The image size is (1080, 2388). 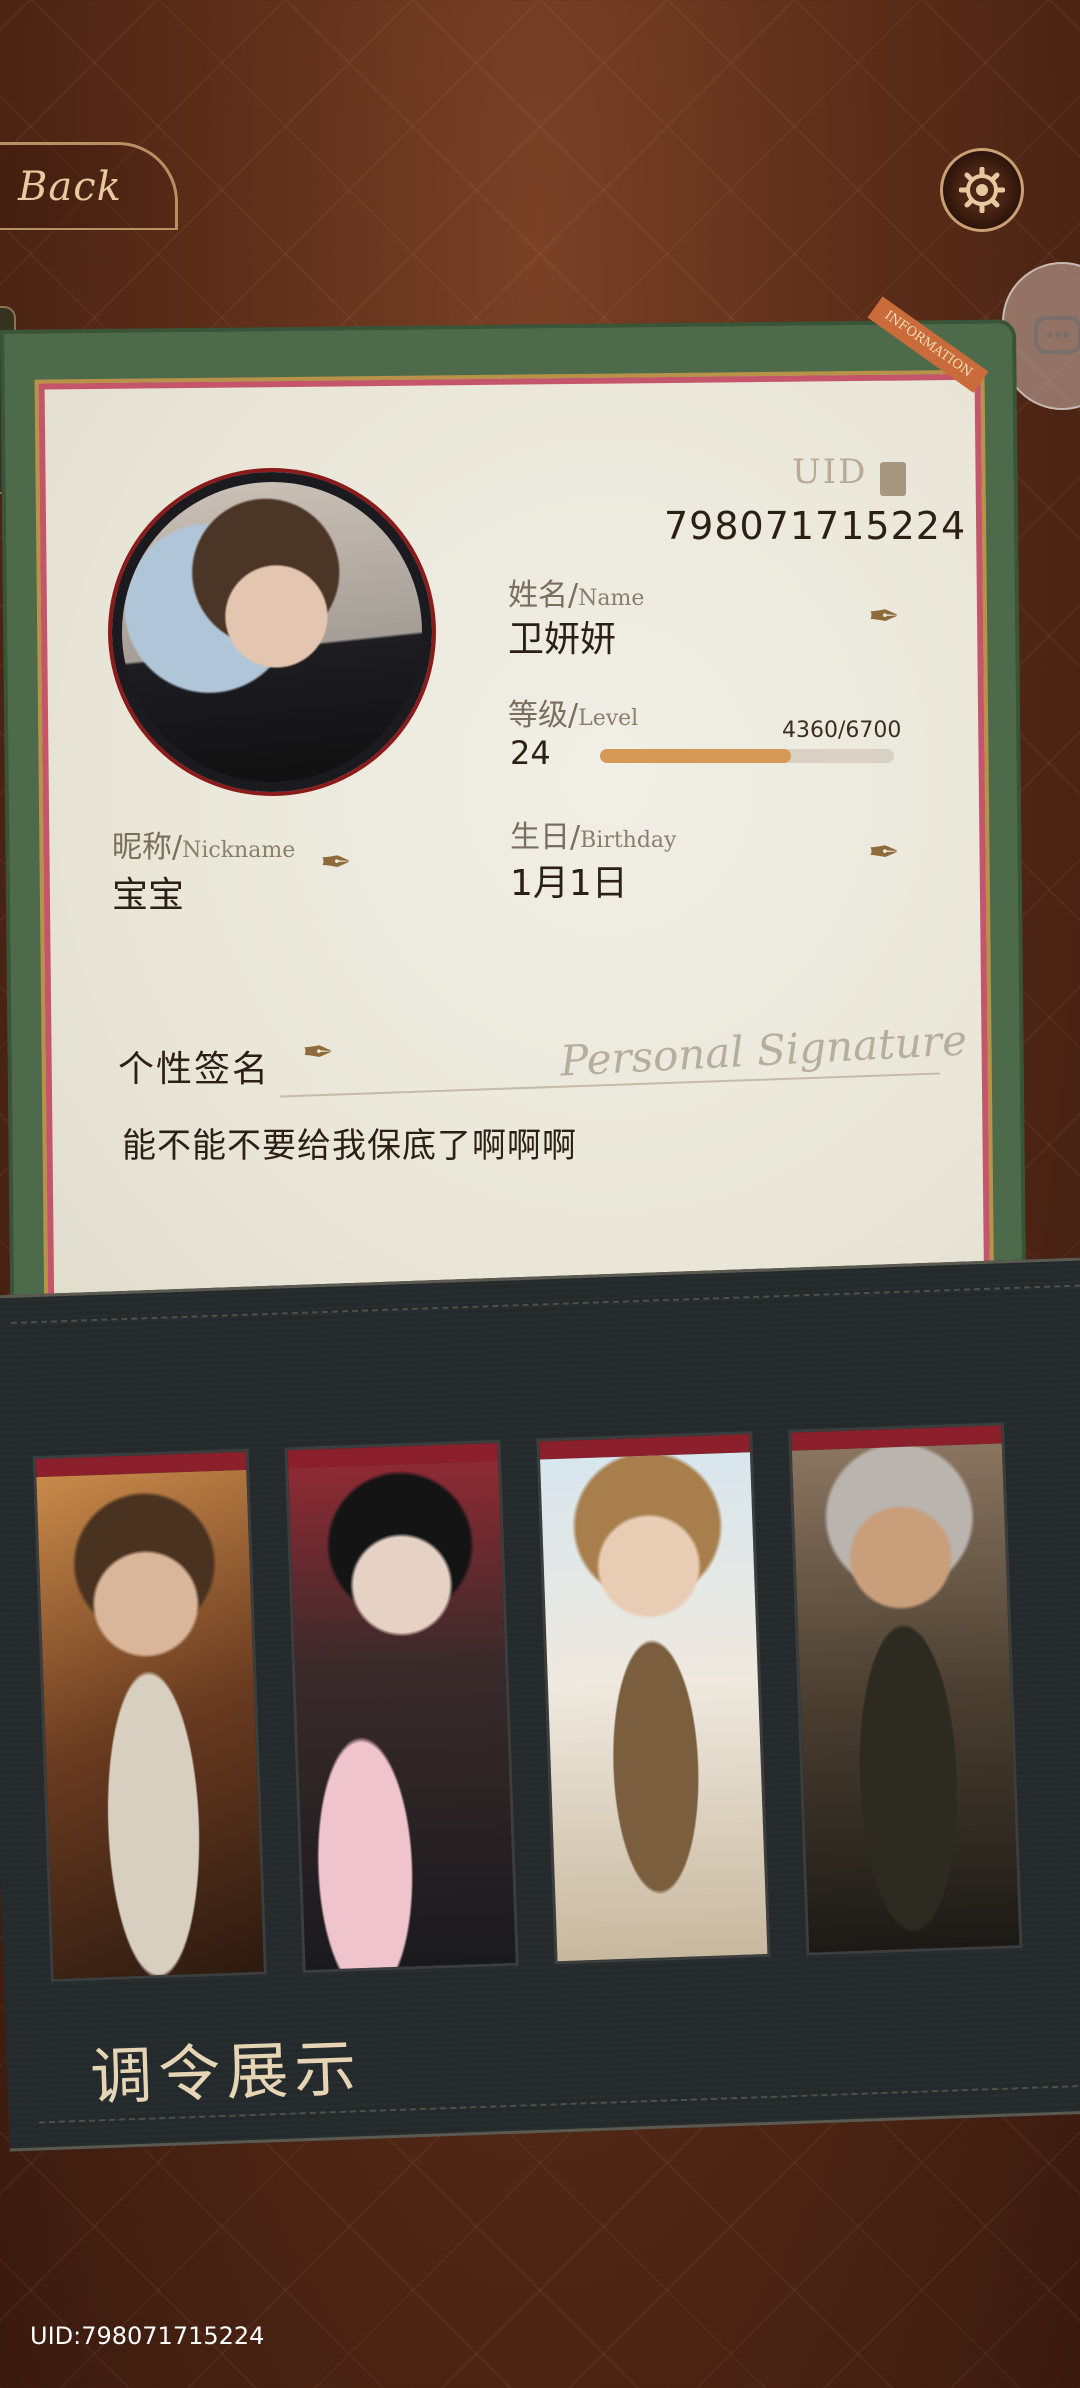 I want to click on settings-button, so click(x=982, y=190).